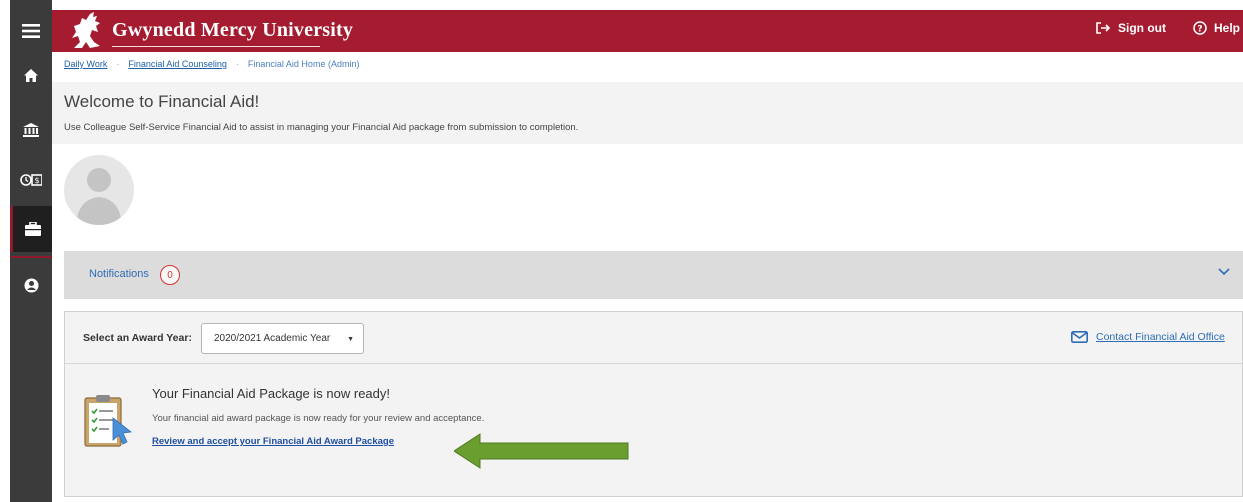  I want to click on notifications-label: Notifications, so click(119, 274).